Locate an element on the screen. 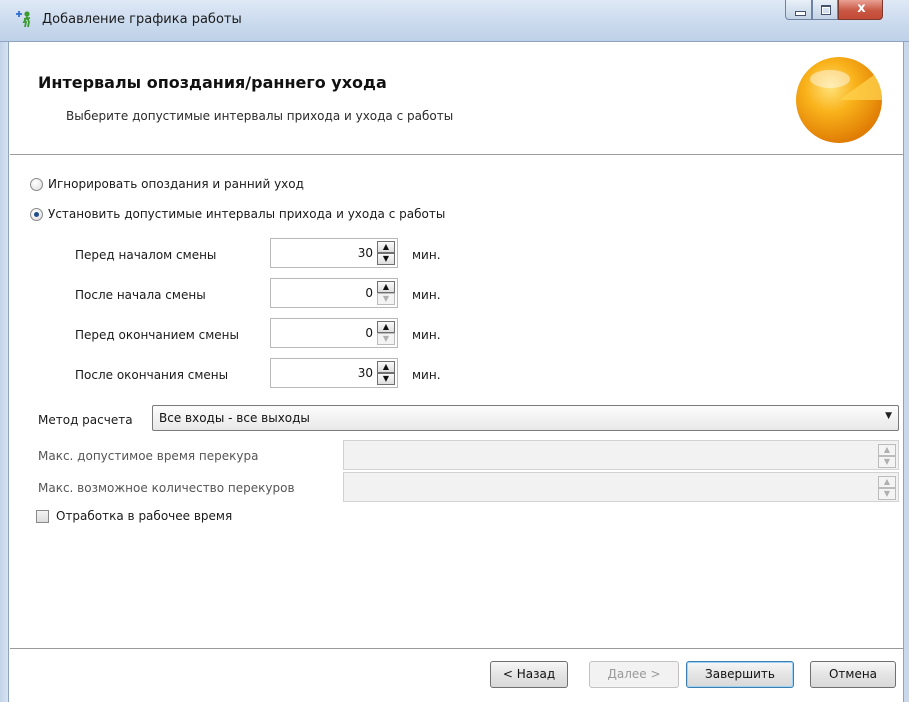 The width and height of the screenshot is (909, 702). close-icon: x is located at coordinates (861, 8).